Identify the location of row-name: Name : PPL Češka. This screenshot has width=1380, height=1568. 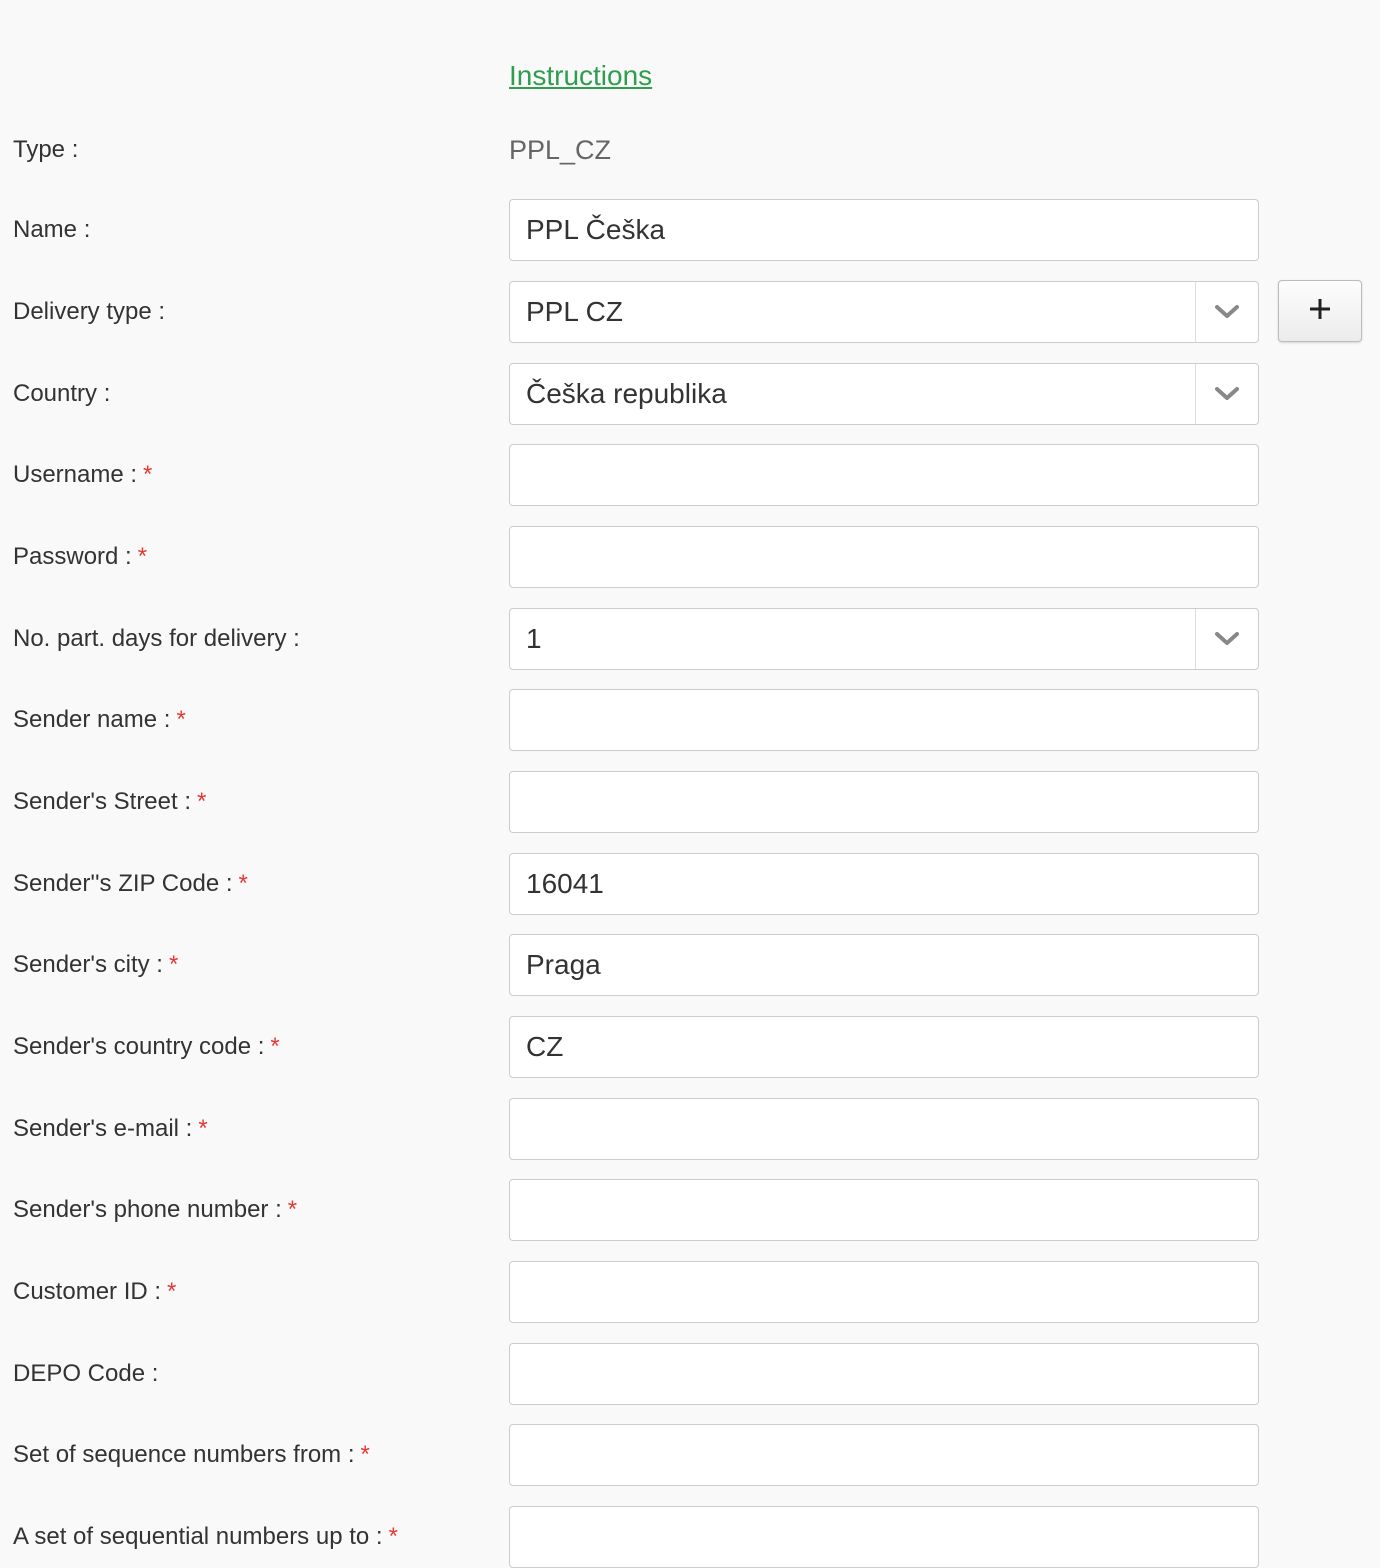
(690, 230).